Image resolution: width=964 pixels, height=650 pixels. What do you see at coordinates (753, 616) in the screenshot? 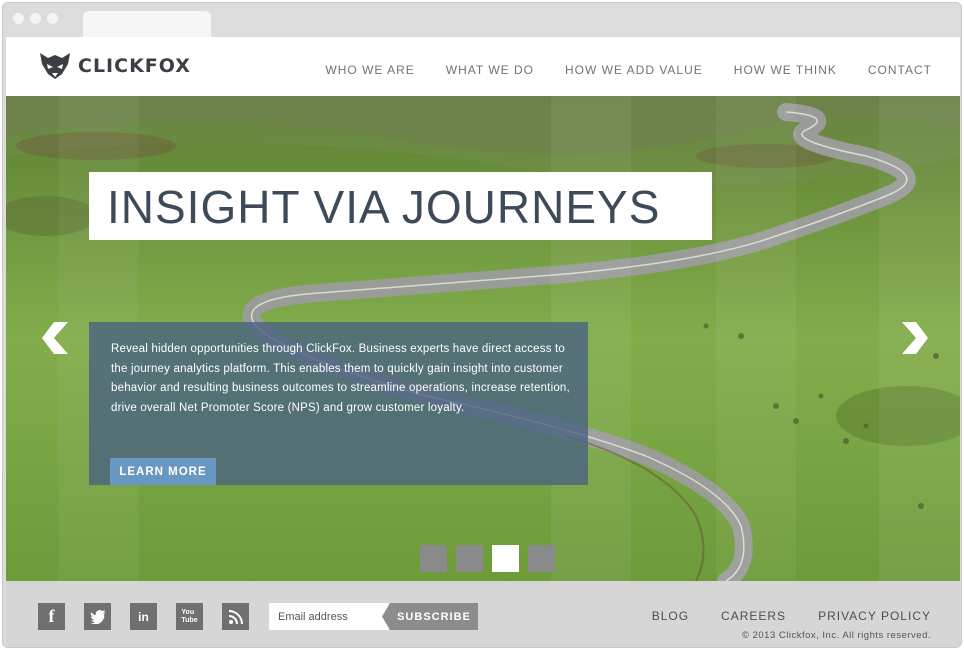
I see `footer-link-careers: CAREERS` at bounding box center [753, 616].